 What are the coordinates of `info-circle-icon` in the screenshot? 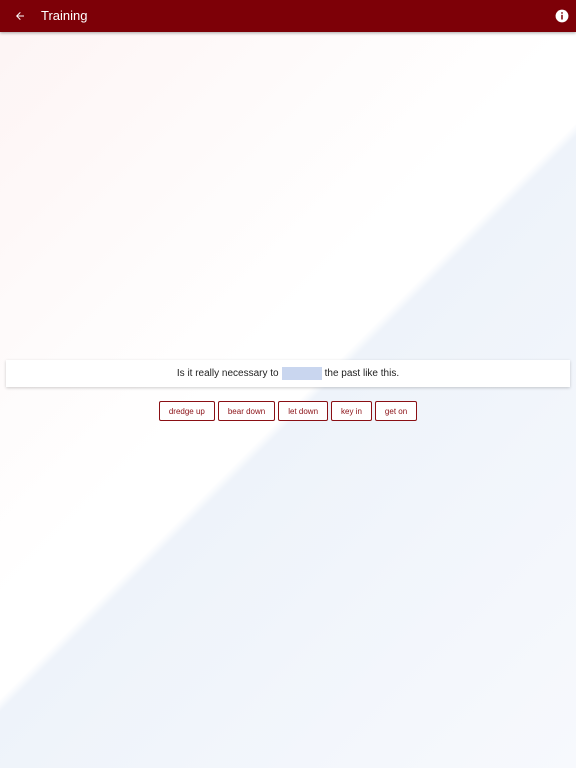 It's located at (562, 16).